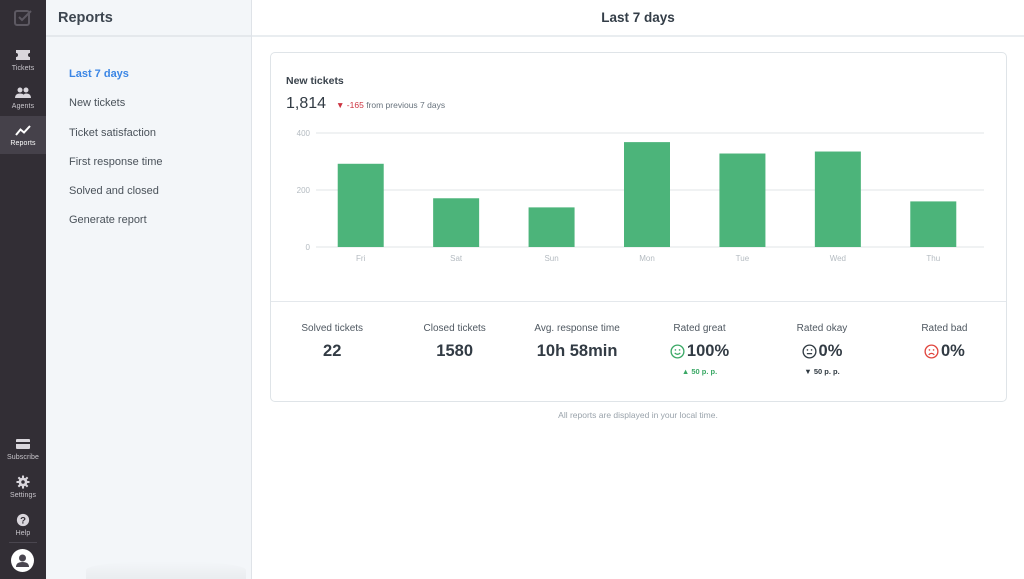 This screenshot has width=1024, height=579. Describe the element at coordinates (23, 55) in the screenshot. I see `ticket-icon` at that location.